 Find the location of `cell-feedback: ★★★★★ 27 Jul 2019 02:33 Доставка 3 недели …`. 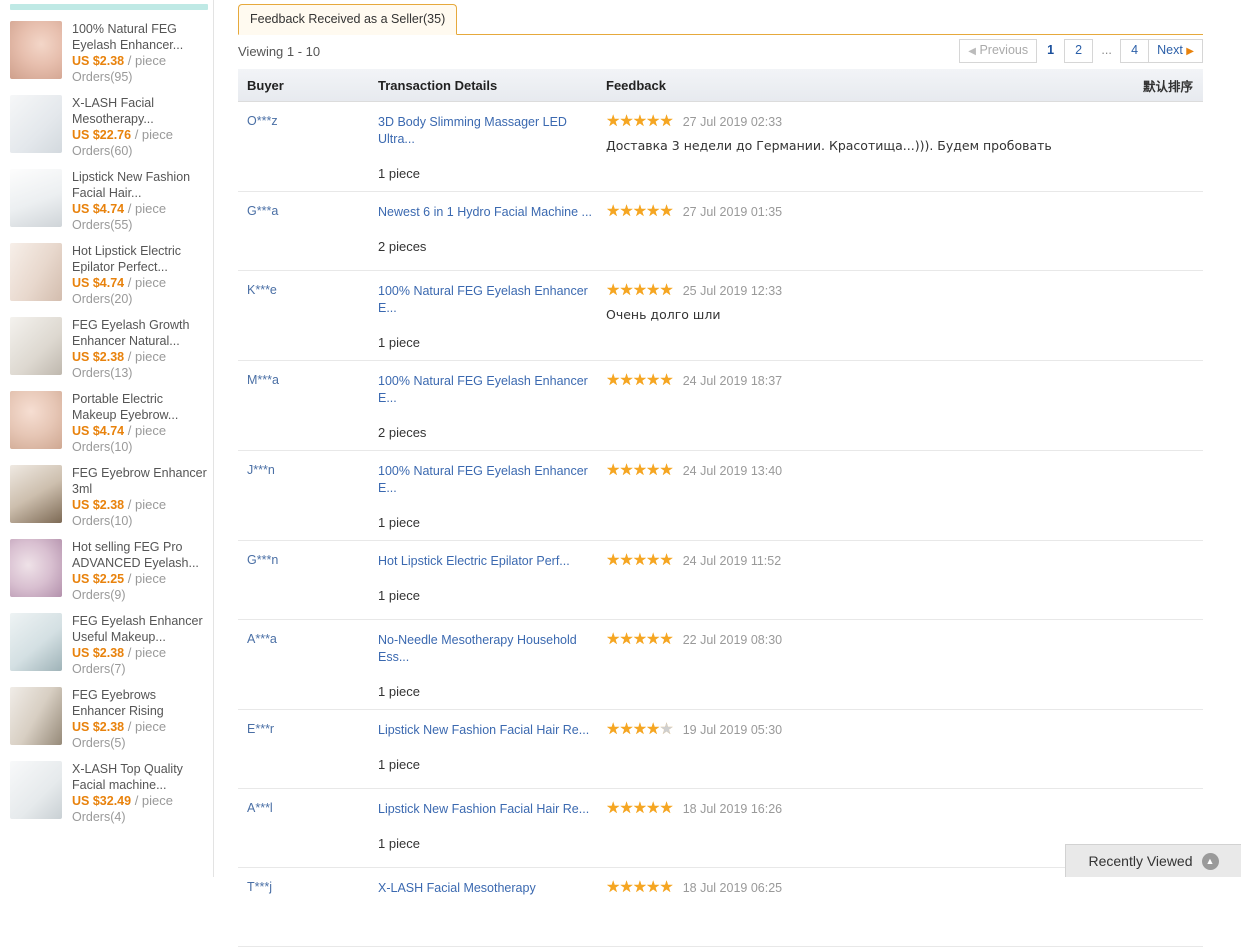

cell-feedback: ★★★★★ 27 Jul 2019 02:33 Доставка 3 недели … is located at coordinates (904, 147).